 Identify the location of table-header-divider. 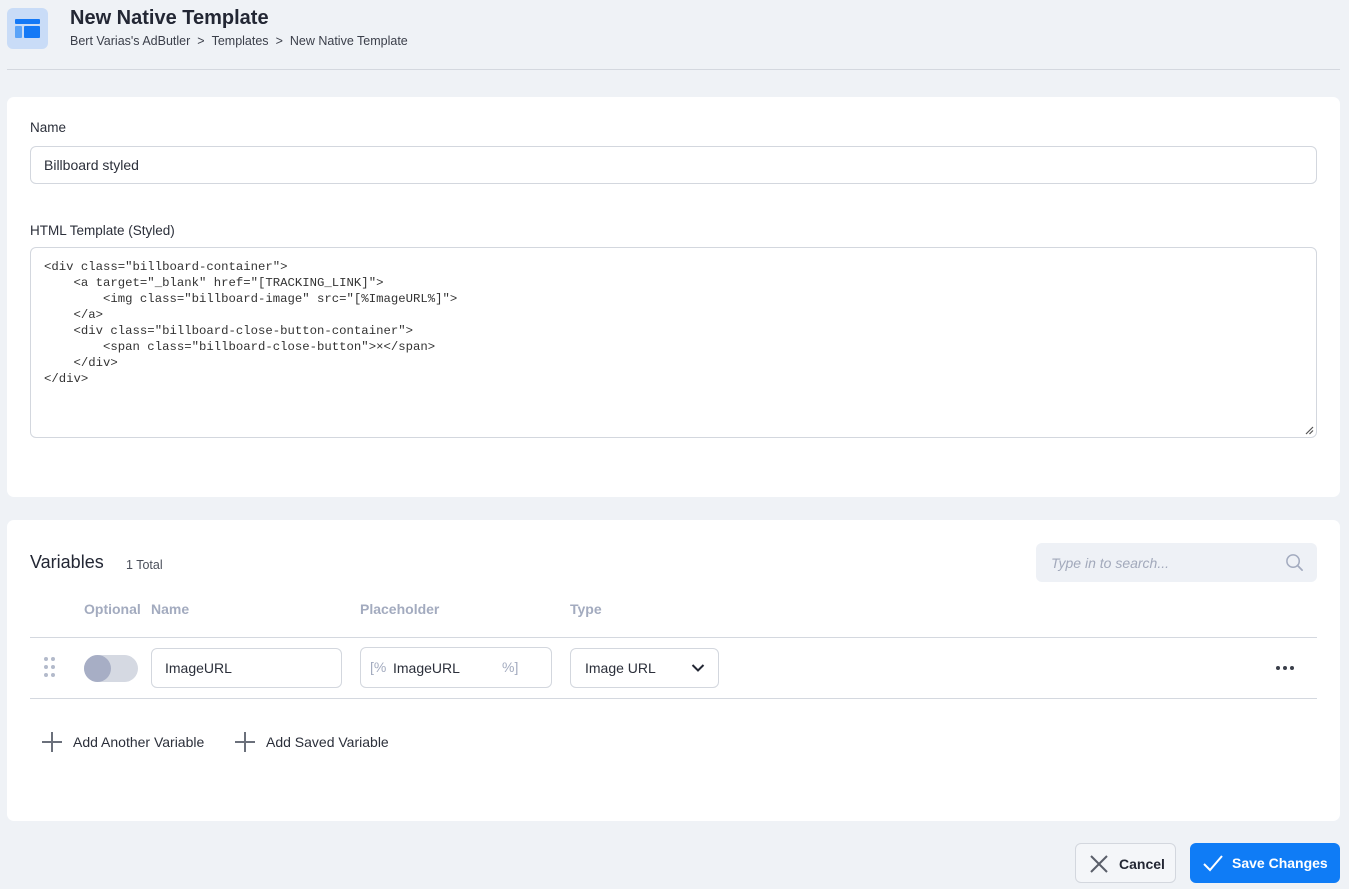
(673, 637).